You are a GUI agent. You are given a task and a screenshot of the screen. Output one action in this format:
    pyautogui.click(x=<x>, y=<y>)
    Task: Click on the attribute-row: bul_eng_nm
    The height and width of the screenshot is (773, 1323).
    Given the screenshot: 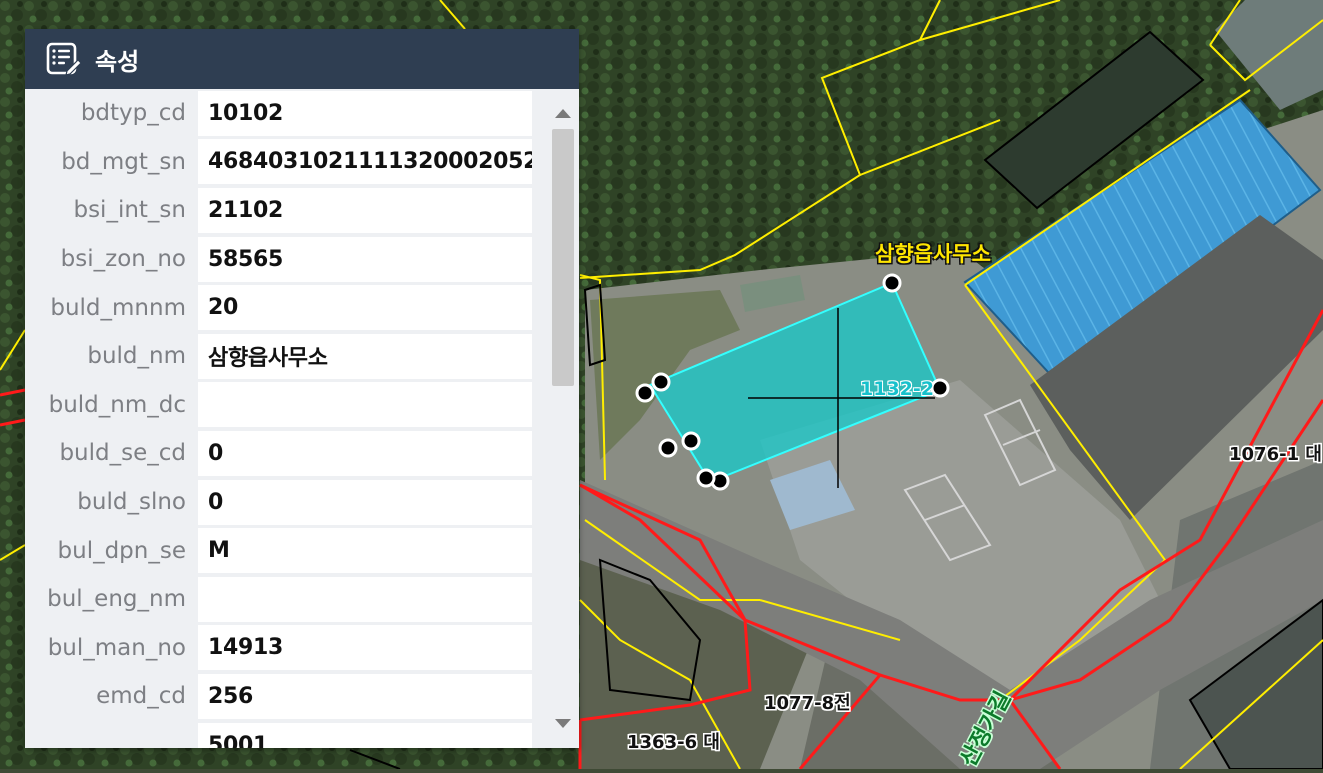 What is the action you would take?
    pyautogui.click(x=286, y=599)
    